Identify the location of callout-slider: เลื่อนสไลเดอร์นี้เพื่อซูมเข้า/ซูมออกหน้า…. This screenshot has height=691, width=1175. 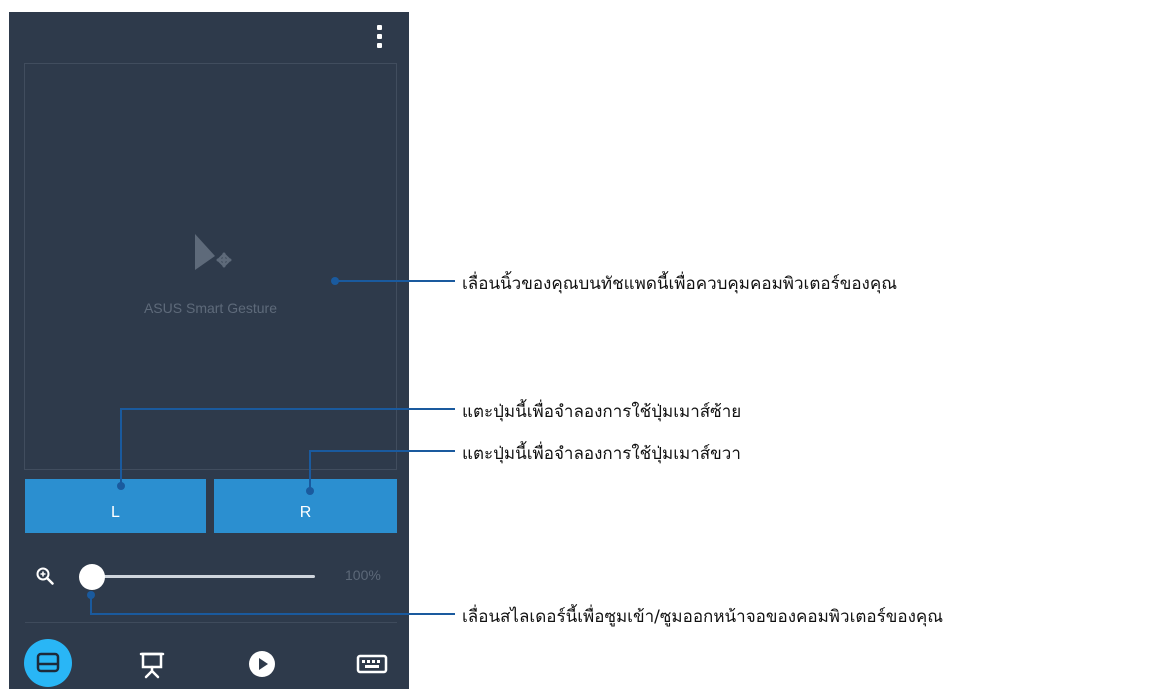
(703, 617).